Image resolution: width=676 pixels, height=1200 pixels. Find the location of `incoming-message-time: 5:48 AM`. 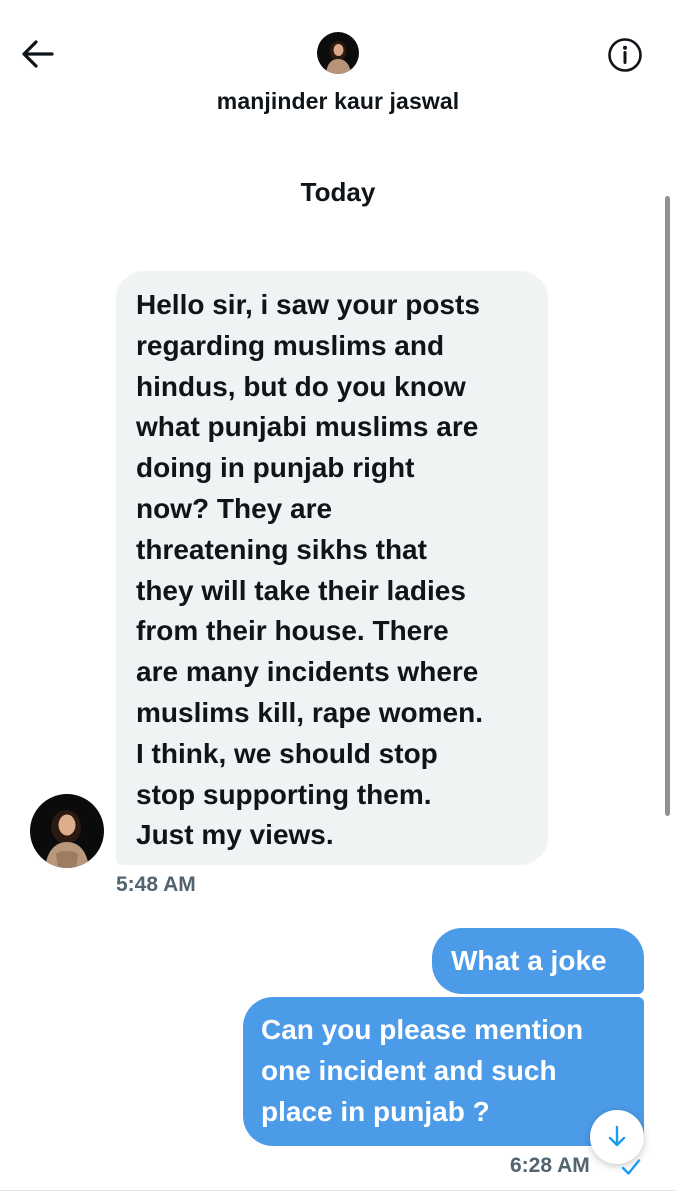

incoming-message-time: 5:48 AM is located at coordinates (156, 884).